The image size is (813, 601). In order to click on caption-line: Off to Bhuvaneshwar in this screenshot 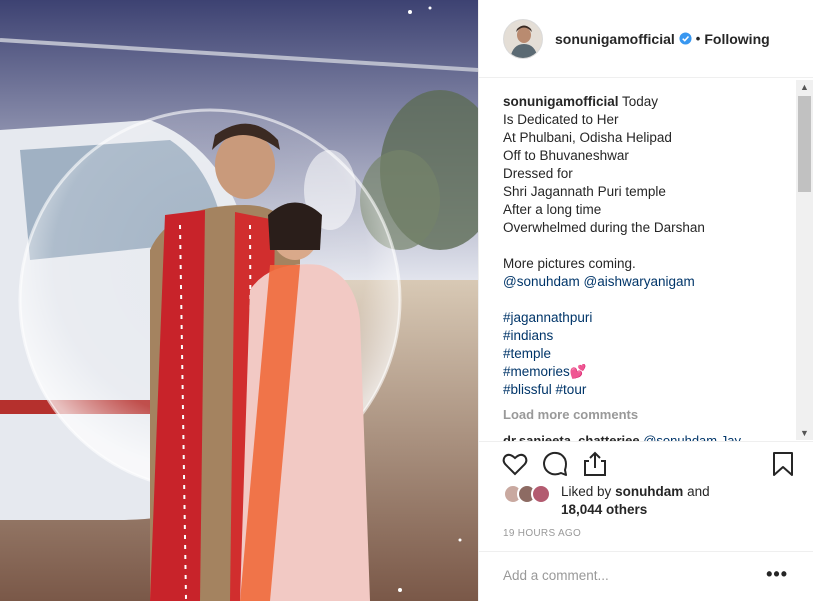, I will do `click(566, 155)`.